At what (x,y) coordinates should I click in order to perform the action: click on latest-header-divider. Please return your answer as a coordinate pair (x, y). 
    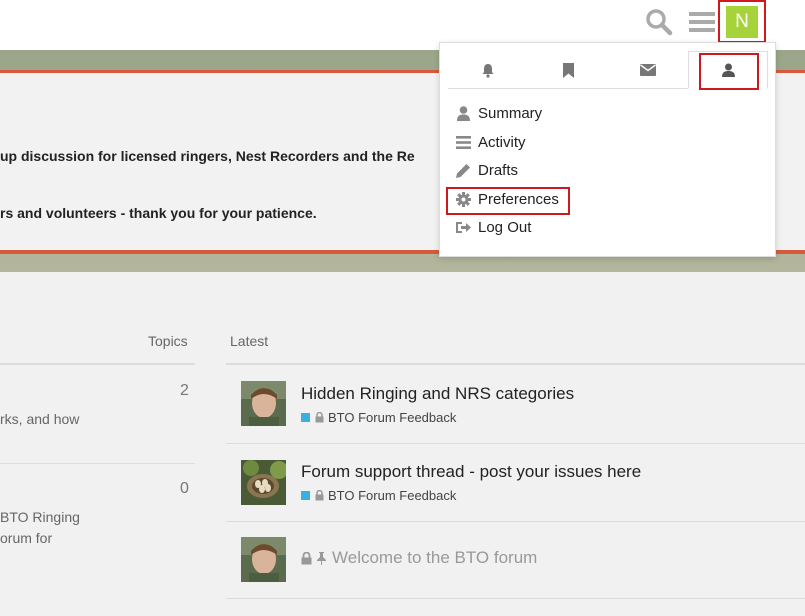
    Looking at the image, I should click on (515, 364).